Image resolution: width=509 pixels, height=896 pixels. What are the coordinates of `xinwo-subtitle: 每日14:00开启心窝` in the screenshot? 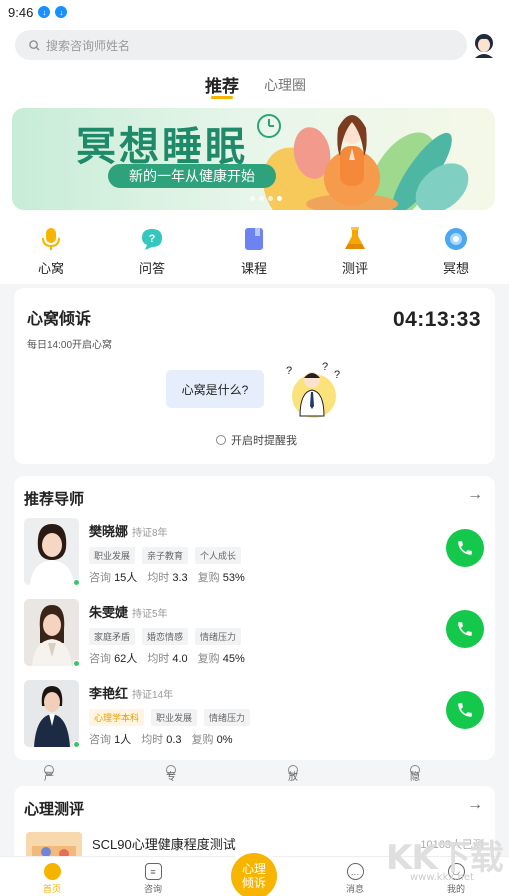 It's located at (70, 345).